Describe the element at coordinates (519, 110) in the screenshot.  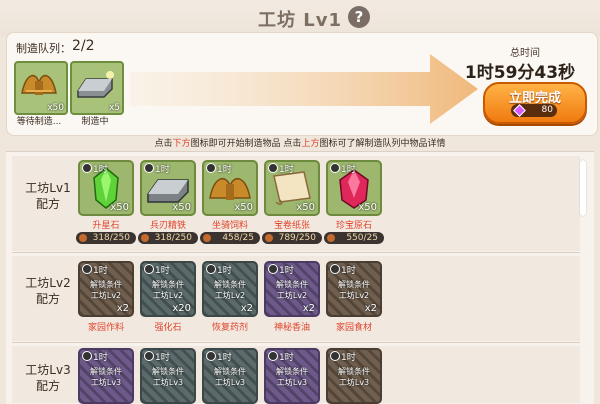
I see `gem-icon` at that location.